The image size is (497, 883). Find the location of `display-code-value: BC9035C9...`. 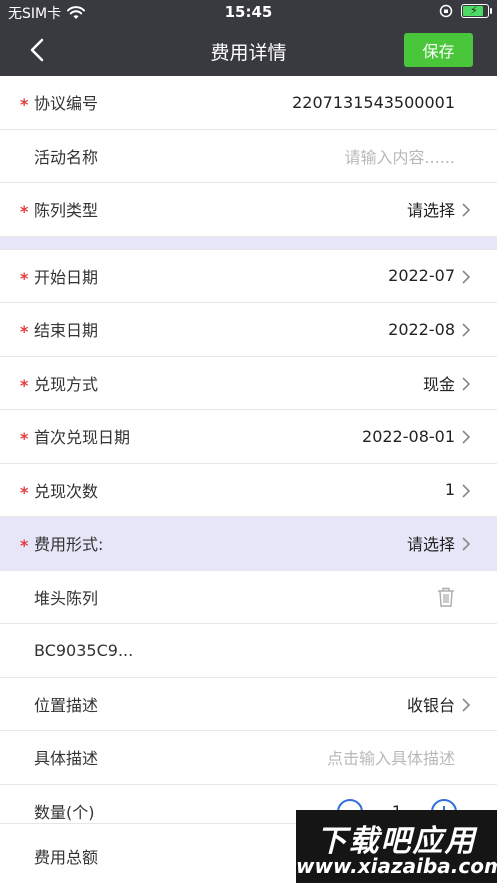

display-code-value: BC9035C9... is located at coordinates (84, 650).